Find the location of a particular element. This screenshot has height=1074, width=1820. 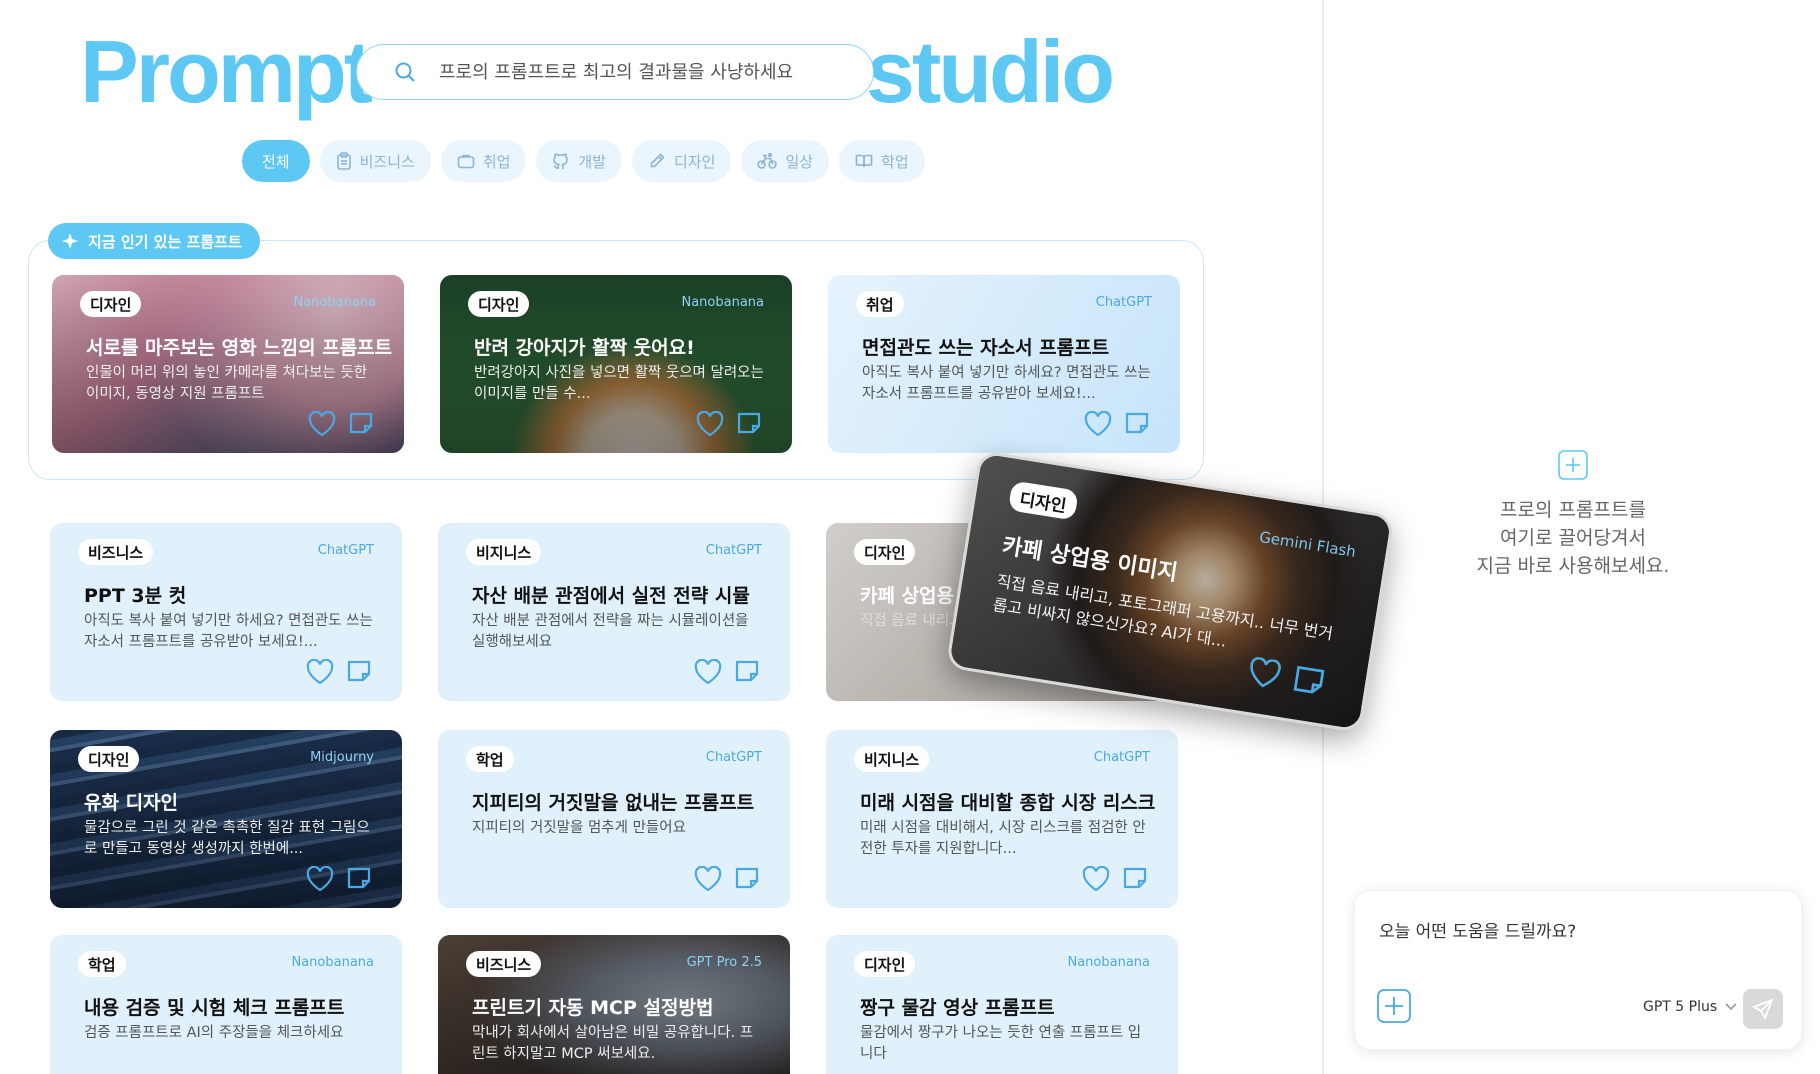

chat-input is located at coordinates (1579, 937).